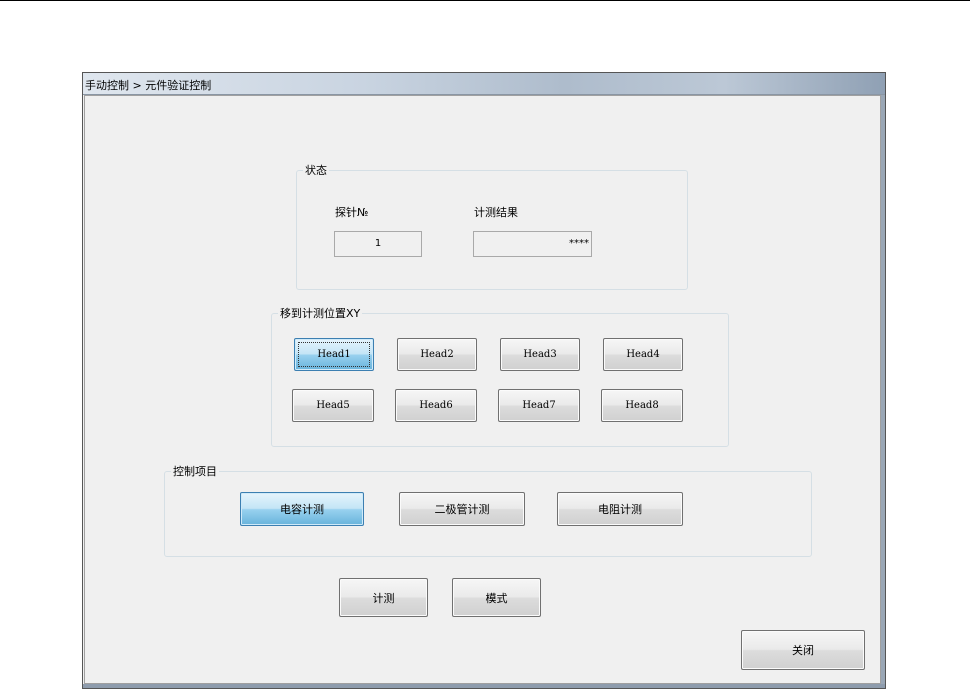  Describe the element at coordinates (485, 0) in the screenshot. I see `top-divider-line` at that location.